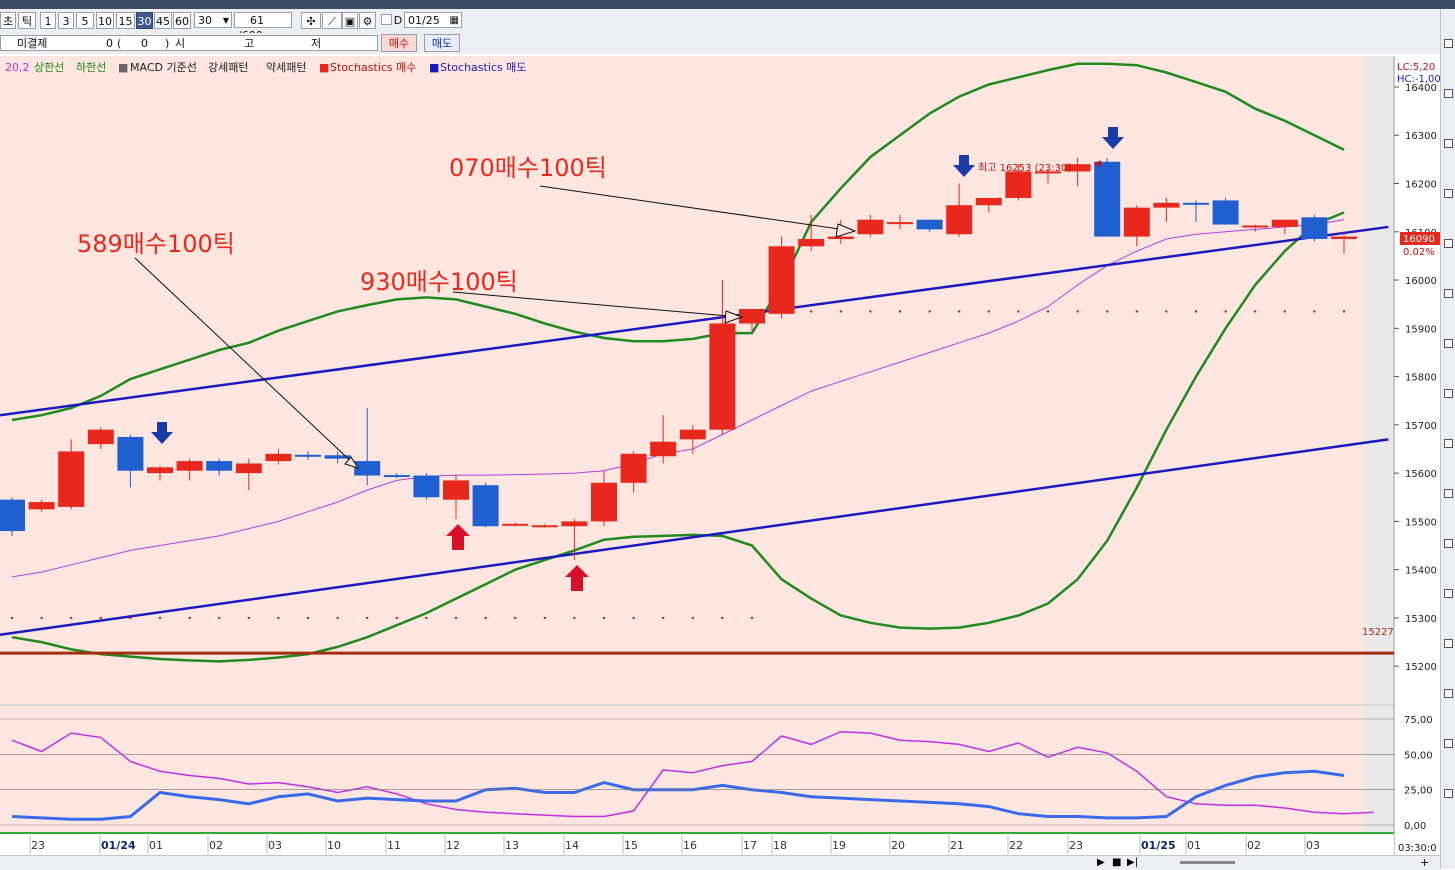 The height and width of the screenshot is (870, 1455). Describe the element at coordinates (119, 43) in the screenshot. I see `paren-open: (` at that location.